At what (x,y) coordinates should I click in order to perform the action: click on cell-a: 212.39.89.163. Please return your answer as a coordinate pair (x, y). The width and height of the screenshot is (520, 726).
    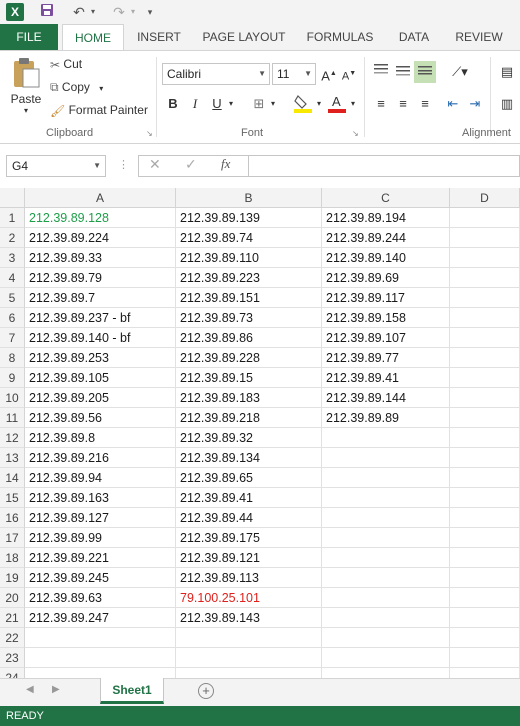
    Looking at the image, I should click on (100, 498).